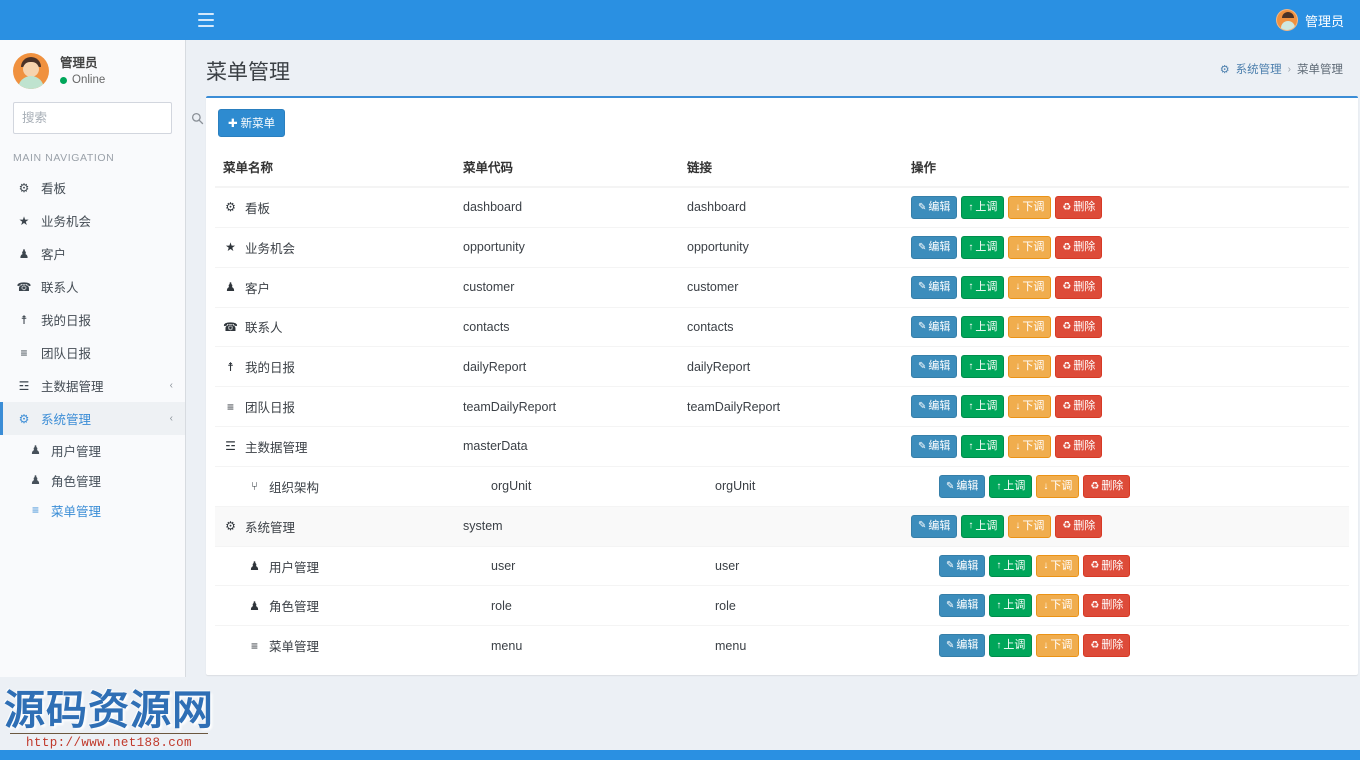 The height and width of the screenshot is (760, 1360). I want to click on sidebar-user-panel: 管理员 Online, so click(92, 70).